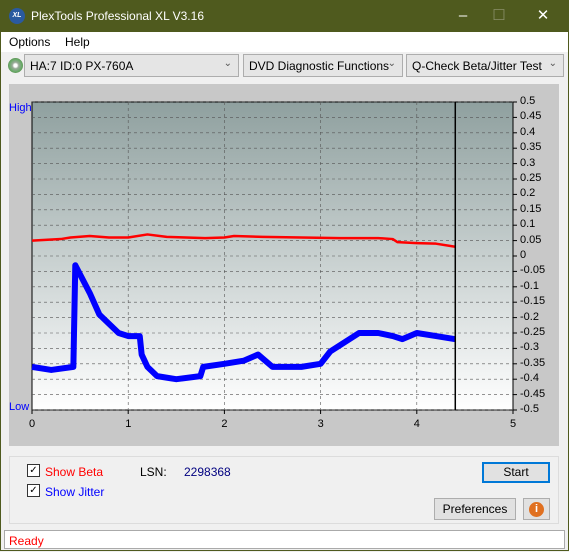  I want to click on y-tick-label: -0.35, so click(533, 362).